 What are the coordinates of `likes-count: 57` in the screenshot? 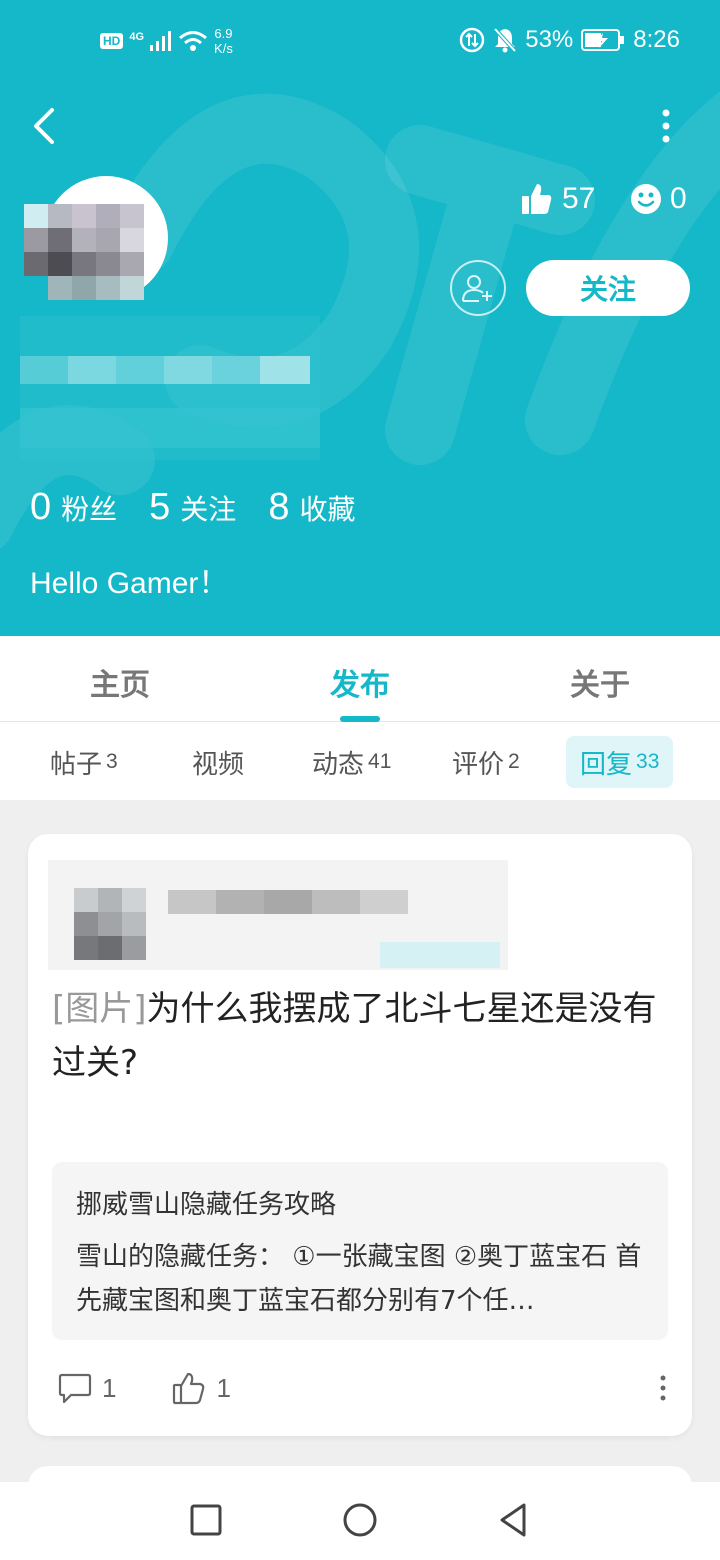 It's located at (579, 198).